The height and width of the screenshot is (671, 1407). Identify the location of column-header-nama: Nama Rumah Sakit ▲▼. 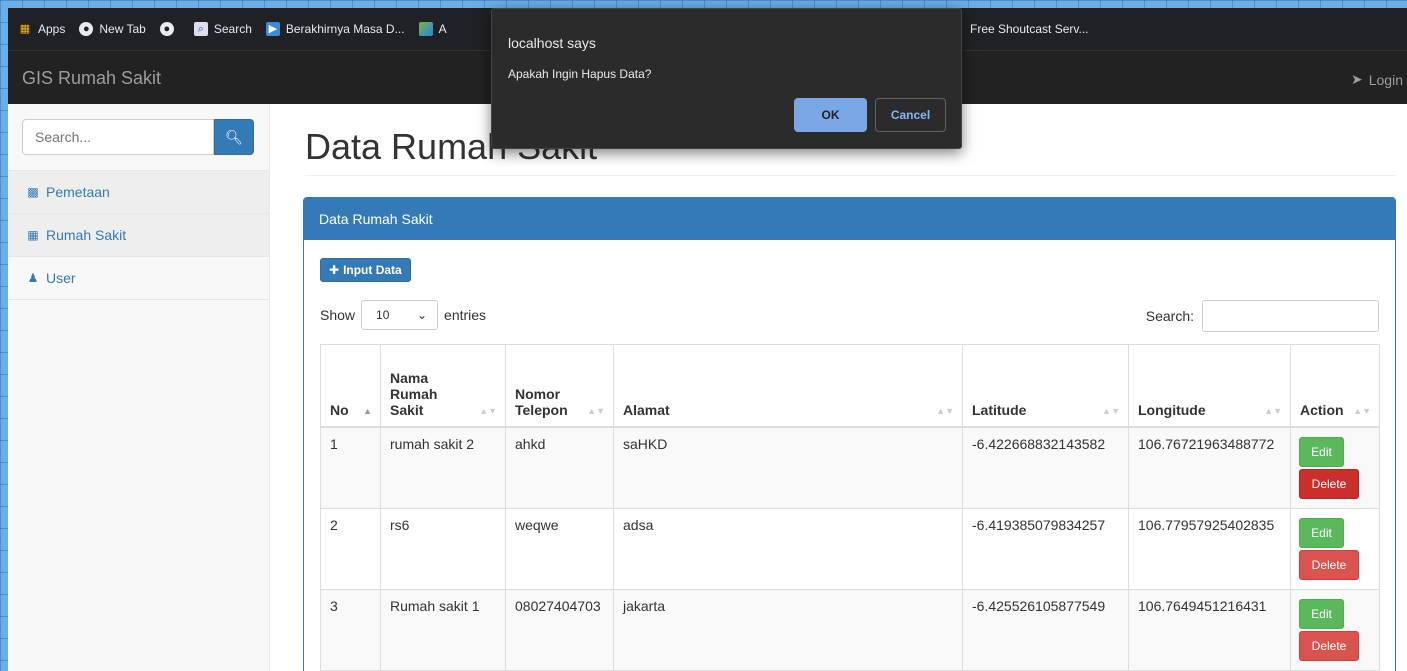
(443, 386).